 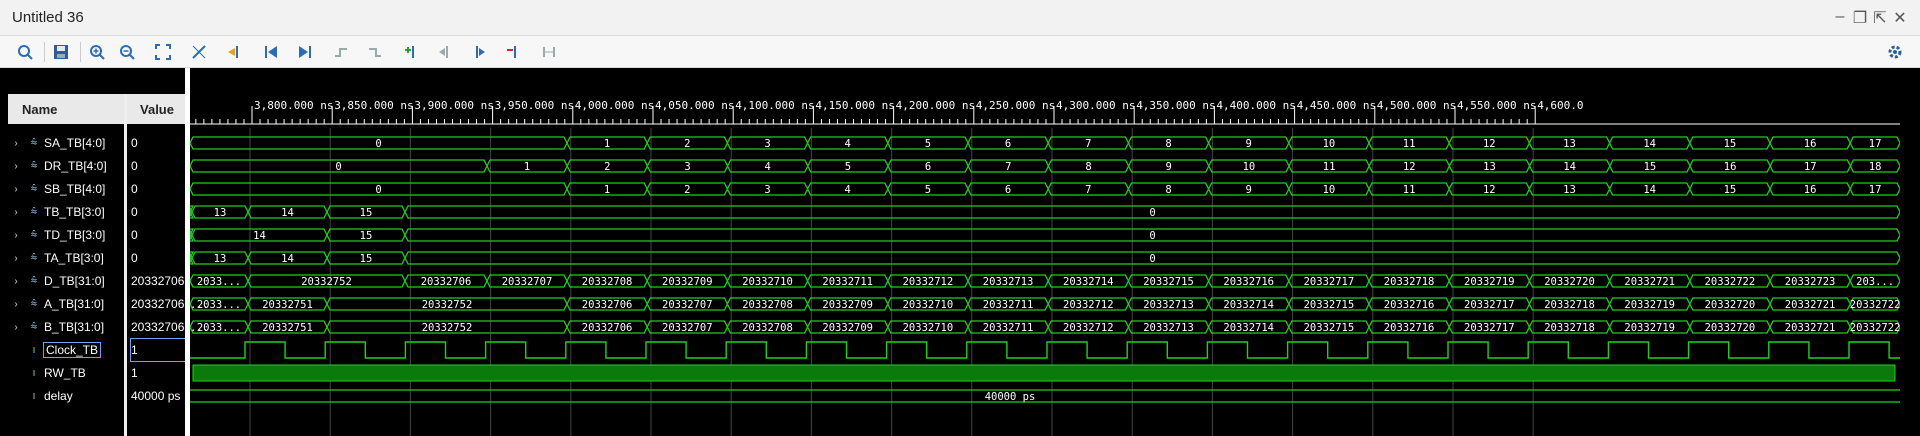 I want to click on close-icon: ✕, so click(x=1900, y=18).